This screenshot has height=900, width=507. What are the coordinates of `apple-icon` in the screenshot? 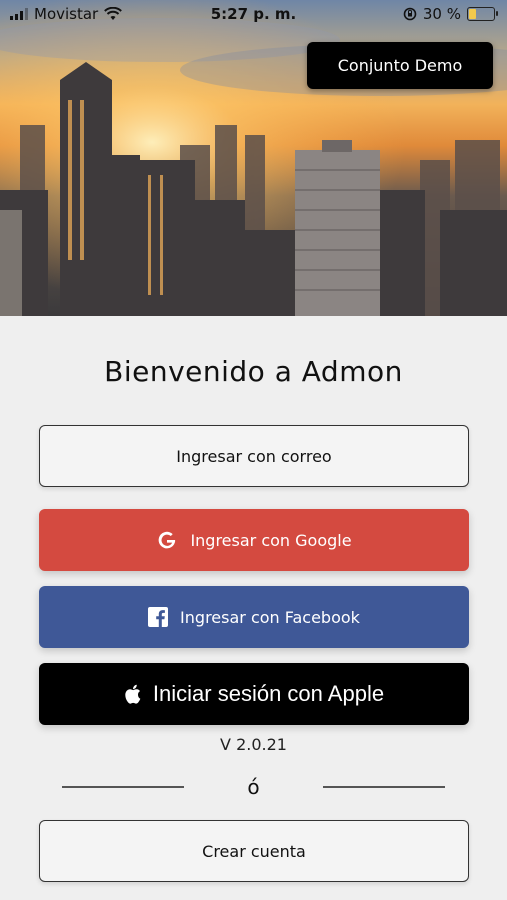 It's located at (133, 694).